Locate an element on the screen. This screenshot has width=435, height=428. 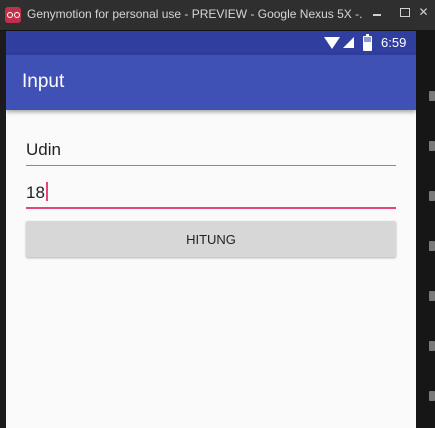
hitung-button: HITUNG is located at coordinates (211, 239).